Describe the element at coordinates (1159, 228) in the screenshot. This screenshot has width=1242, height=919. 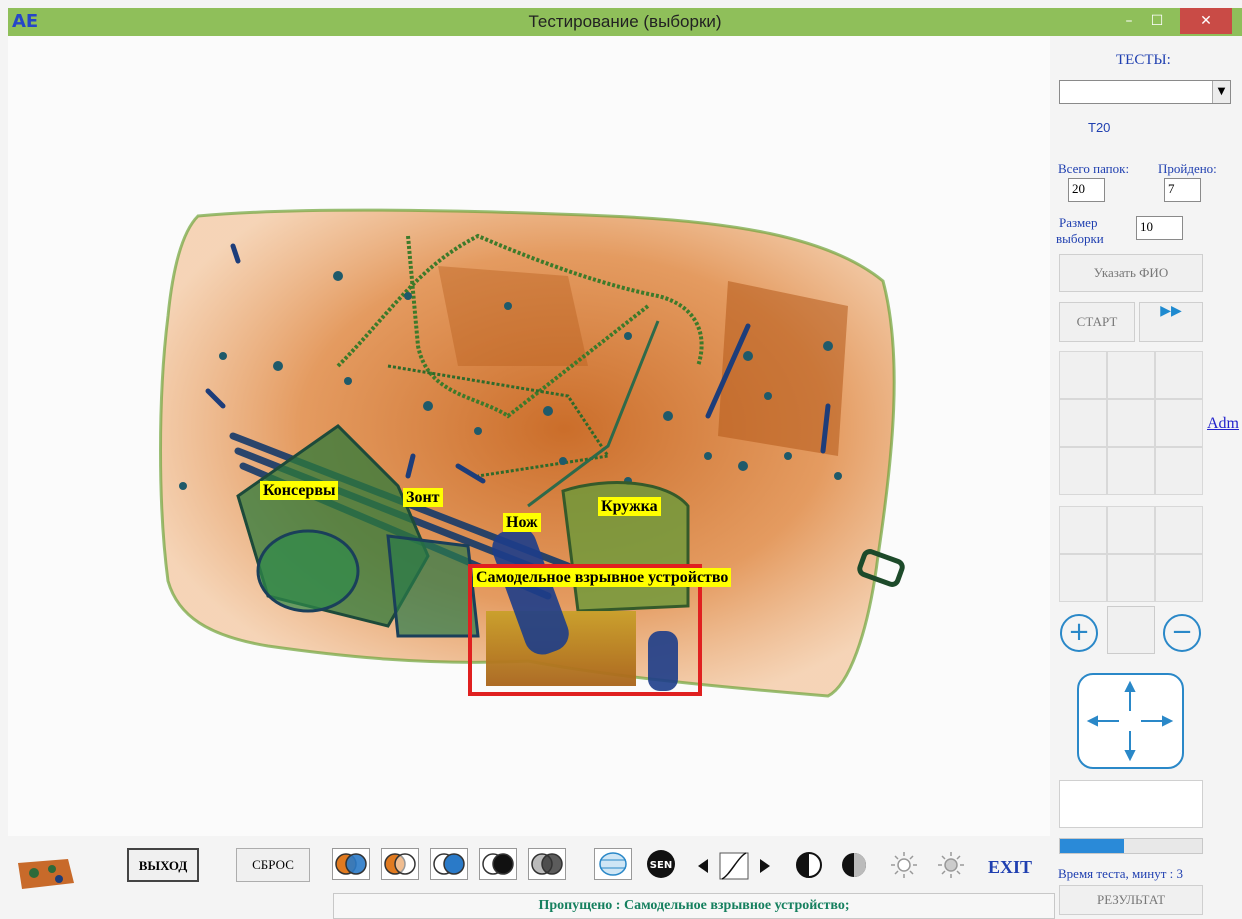
I see `sample-size-field: 10` at that location.